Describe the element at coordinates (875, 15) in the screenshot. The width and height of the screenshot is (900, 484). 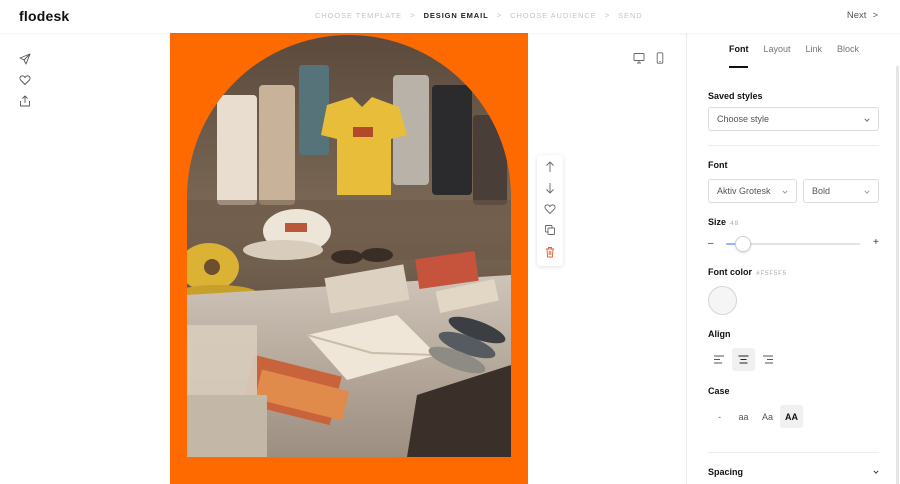
I see `next-arrow-icon: >` at that location.